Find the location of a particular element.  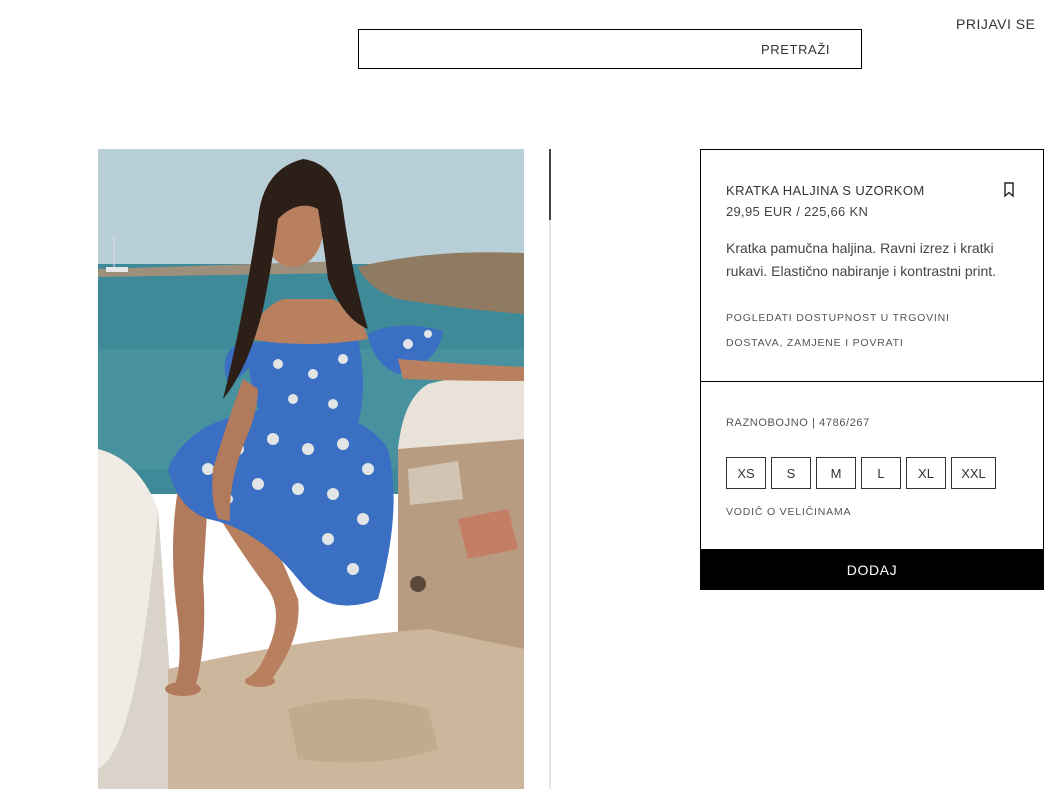

image-scrollbar-thumb is located at coordinates (550, 184).